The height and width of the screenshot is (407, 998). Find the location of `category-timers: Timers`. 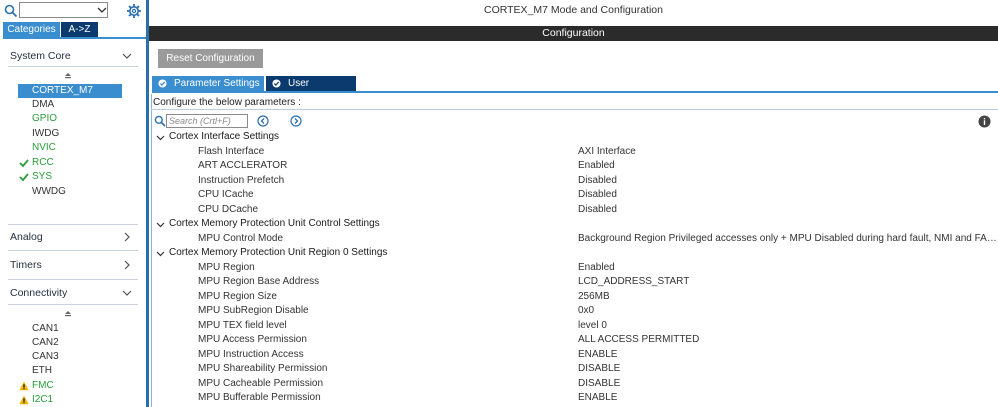

category-timers: Timers is located at coordinates (73, 265).